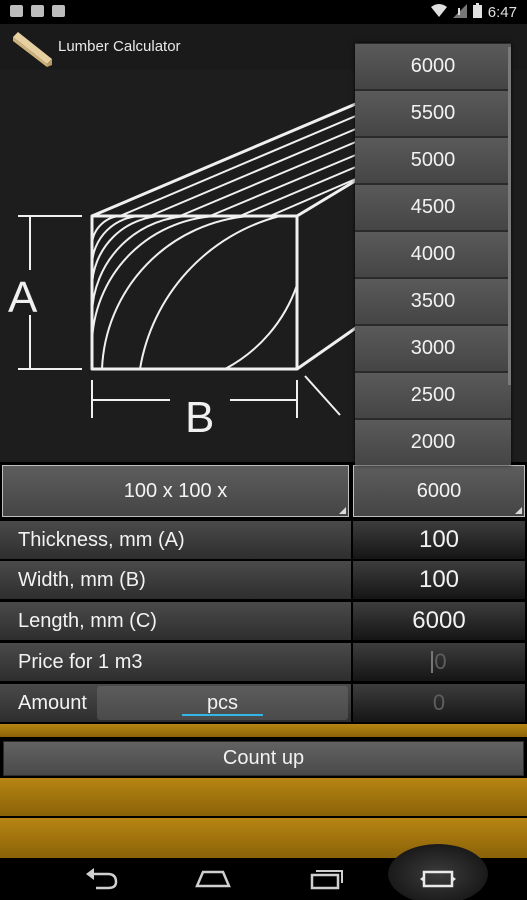  I want to click on length-label-text: Length, mm (C), so click(87, 620).